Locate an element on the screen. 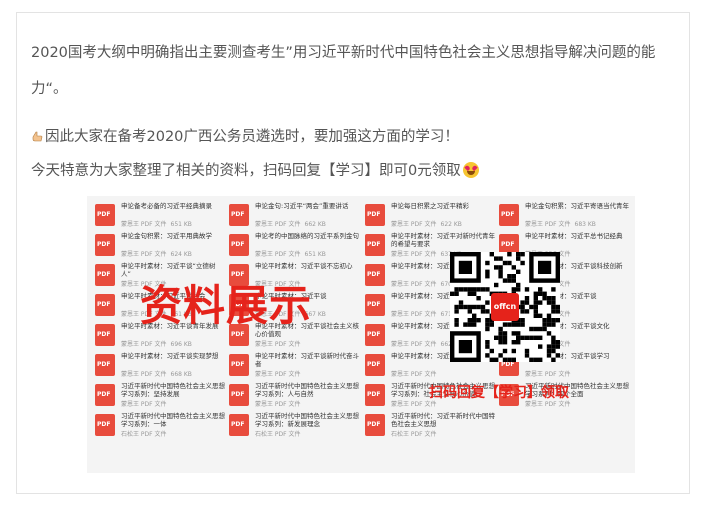 The height and width of the screenshot is (508, 706). file-tile: 申论平时素材：习近平谈实现梦想蒙恩王 PDF 文件668 KB is located at coordinates (161, 366).